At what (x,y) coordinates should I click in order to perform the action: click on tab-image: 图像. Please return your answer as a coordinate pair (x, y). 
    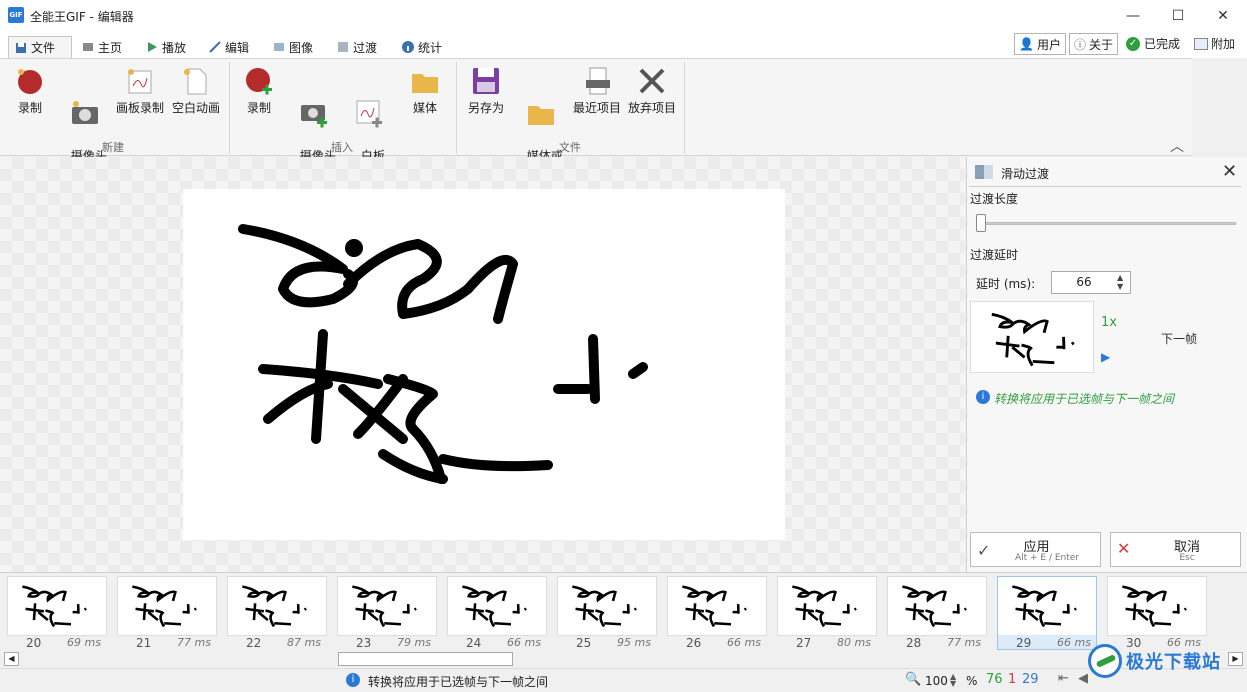
    Looking at the image, I should click on (293, 47).